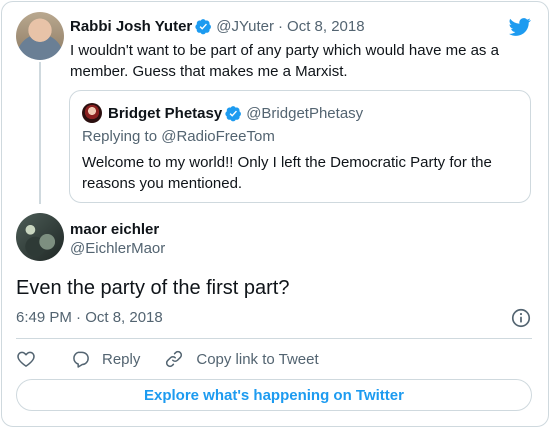  I want to click on copy-link-label: Copy link to Tweet, so click(257, 359).